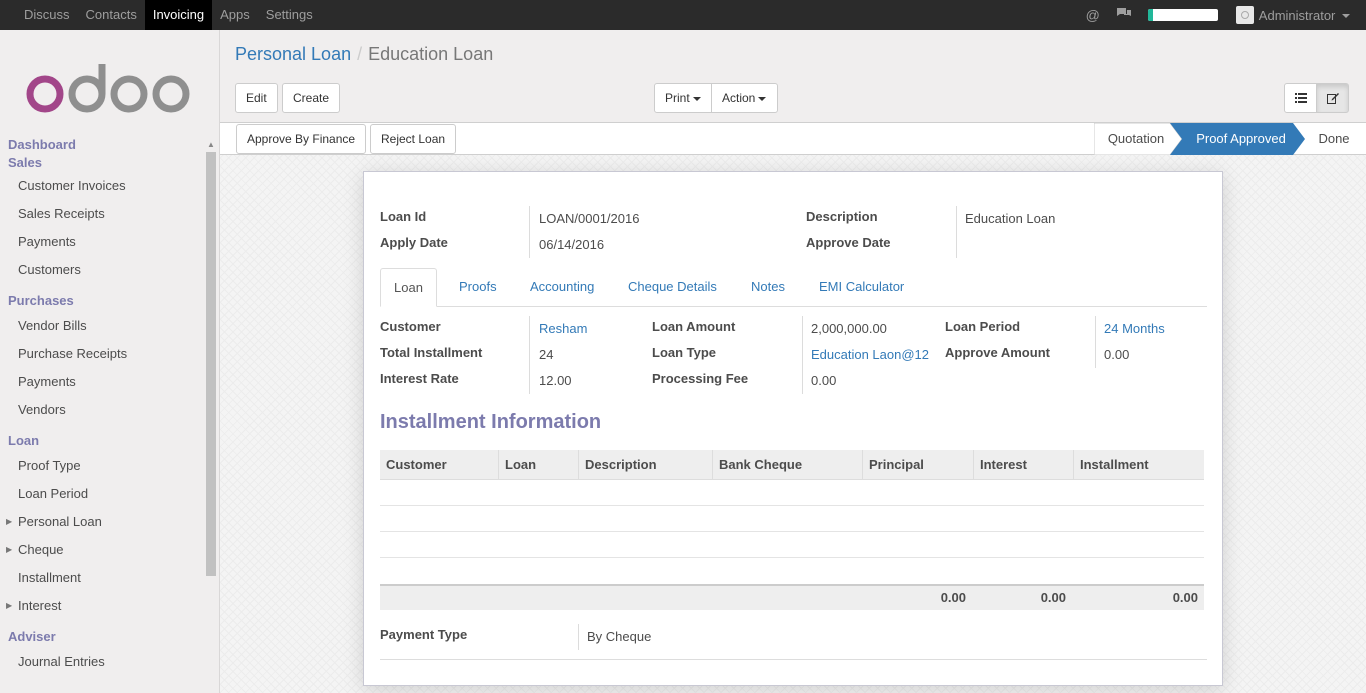 The width and height of the screenshot is (1366, 693). What do you see at coordinates (364, 54) in the screenshot?
I see `breadcrumb: Personal Loan / Education Loan` at bounding box center [364, 54].